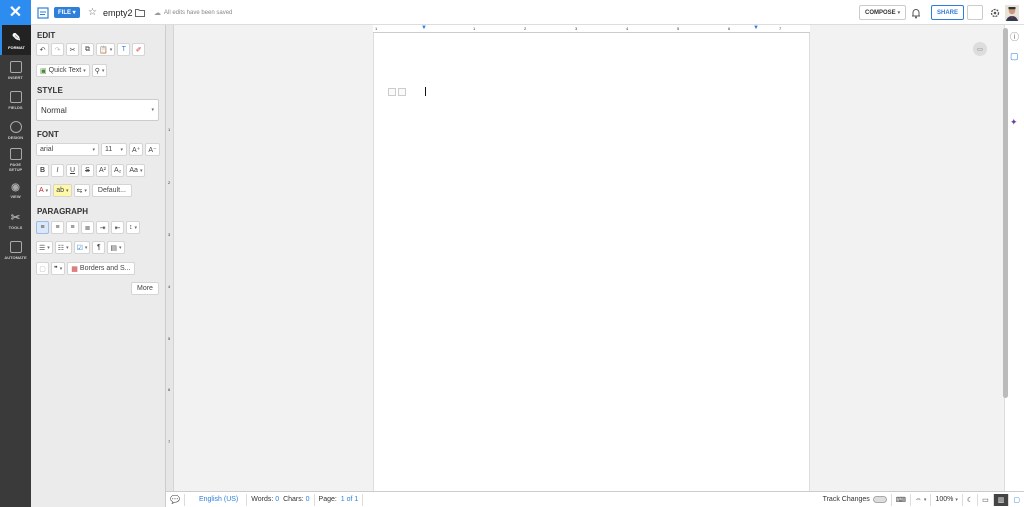 The height and width of the screenshot is (507, 1024). Describe the element at coordinates (145, 288) in the screenshot. I see `more-button: More` at that location.